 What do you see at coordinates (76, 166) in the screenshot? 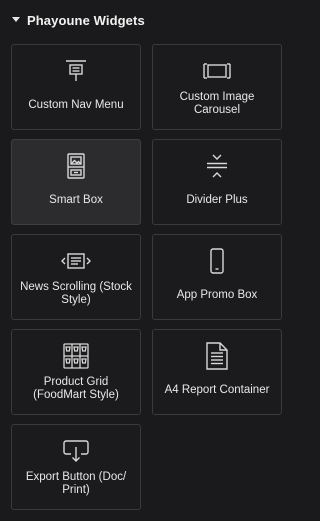
I see `smart-box-icon` at bounding box center [76, 166].